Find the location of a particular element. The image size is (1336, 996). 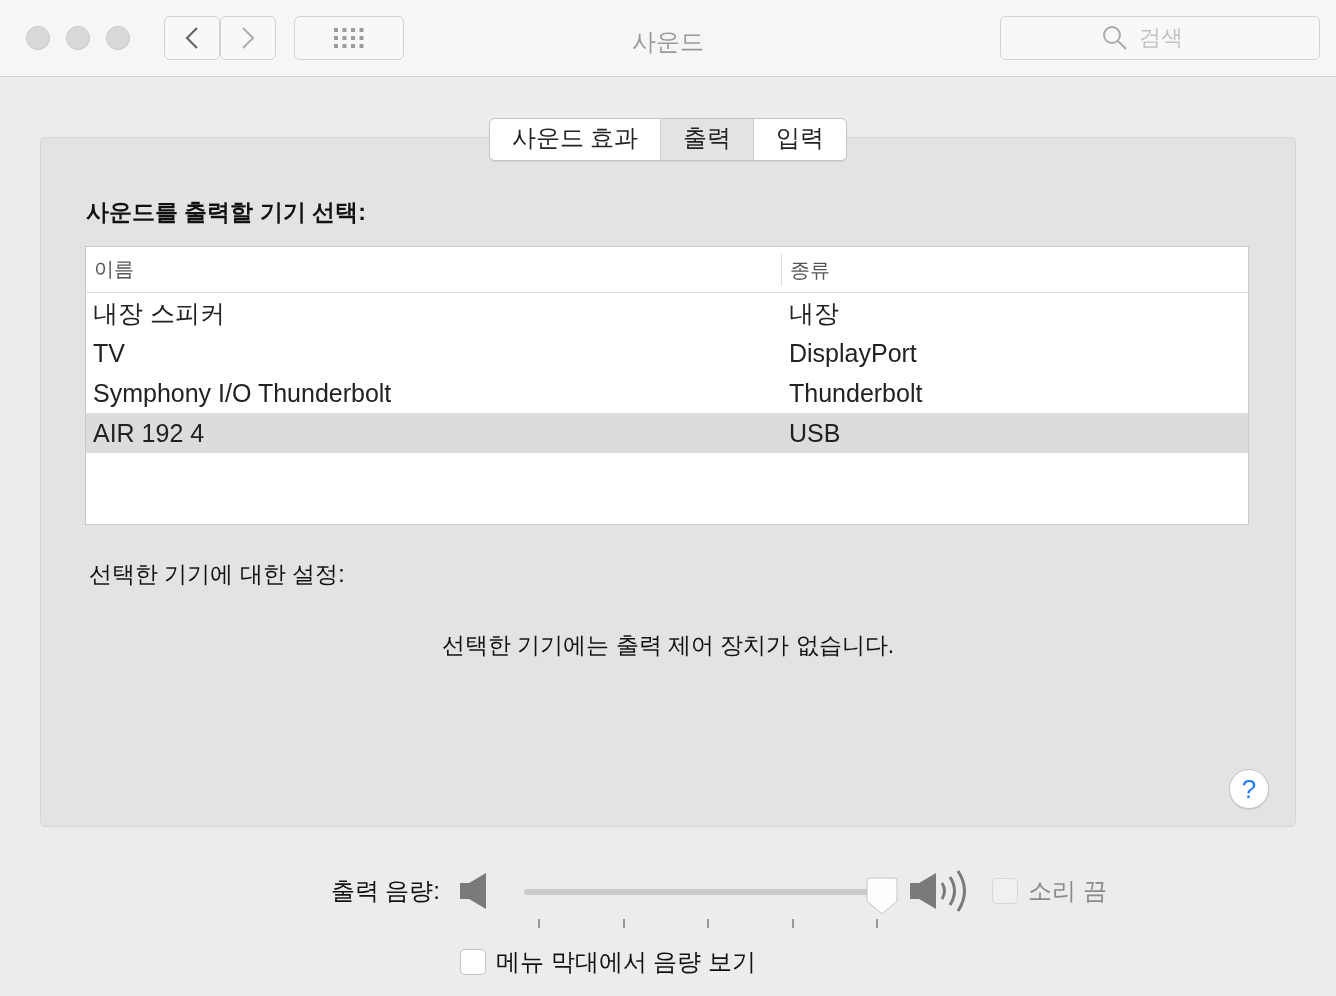

grid-icon is located at coordinates (349, 38).